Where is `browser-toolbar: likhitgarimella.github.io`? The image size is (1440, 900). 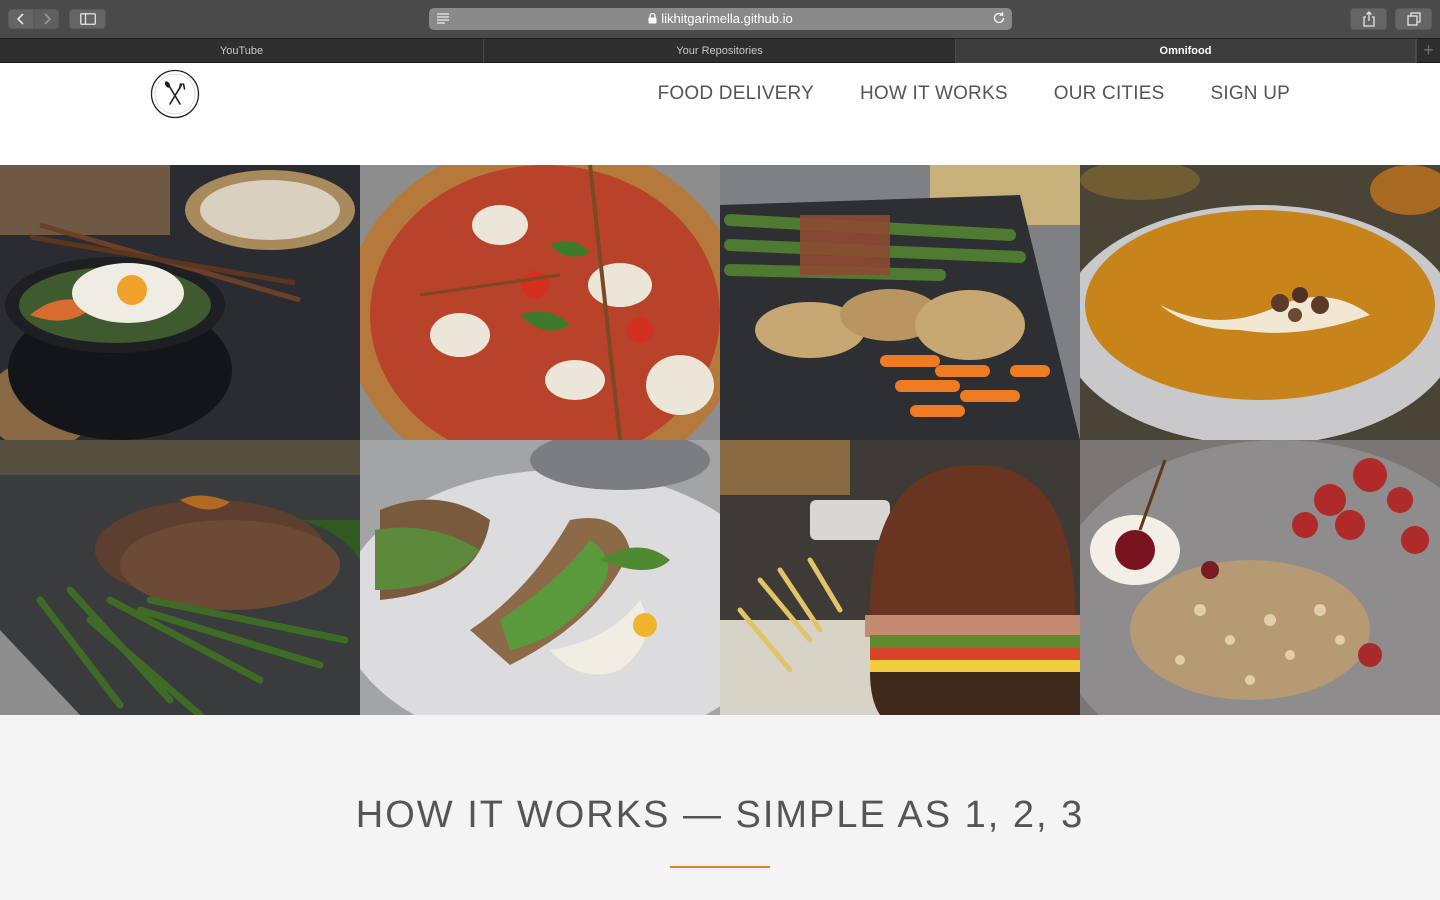
browser-toolbar: likhitgarimella.github.io is located at coordinates (720, 19).